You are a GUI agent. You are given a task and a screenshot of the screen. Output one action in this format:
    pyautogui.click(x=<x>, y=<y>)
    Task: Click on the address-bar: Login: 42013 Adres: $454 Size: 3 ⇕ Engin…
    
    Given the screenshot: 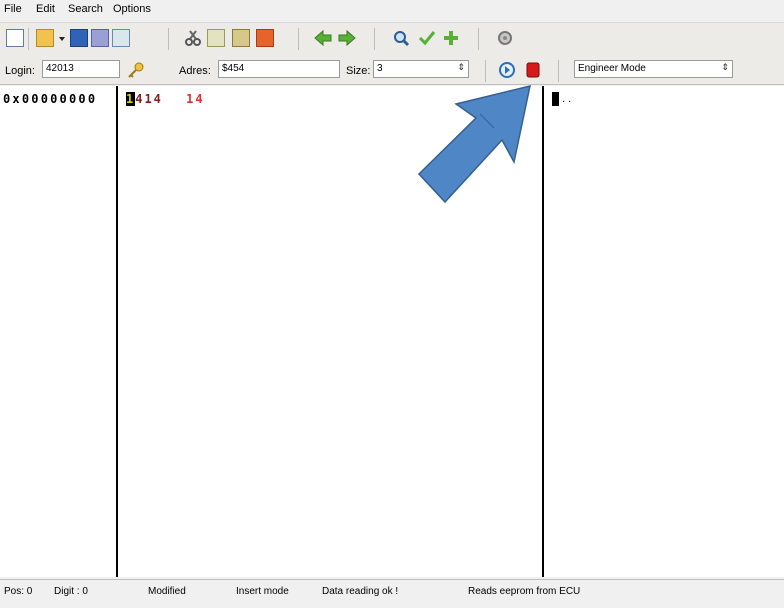 What is the action you would take?
    pyautogui.click(x=392, y=71)
    